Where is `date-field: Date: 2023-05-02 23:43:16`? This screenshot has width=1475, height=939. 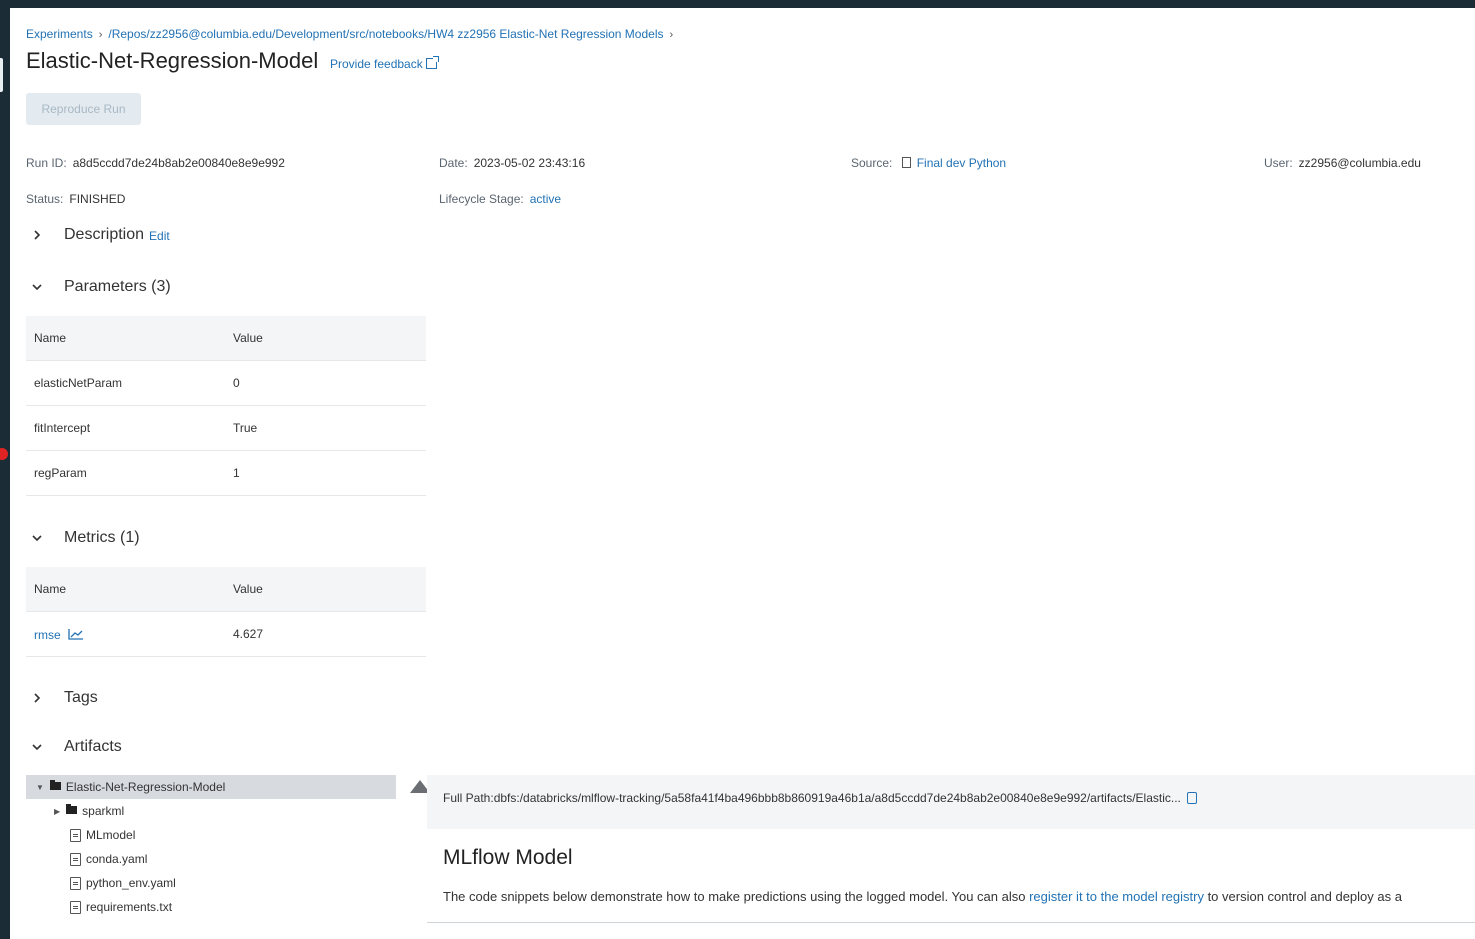 date-field: Date: 2023-05-02 23:43:16 is located at coordinates (512, 163).